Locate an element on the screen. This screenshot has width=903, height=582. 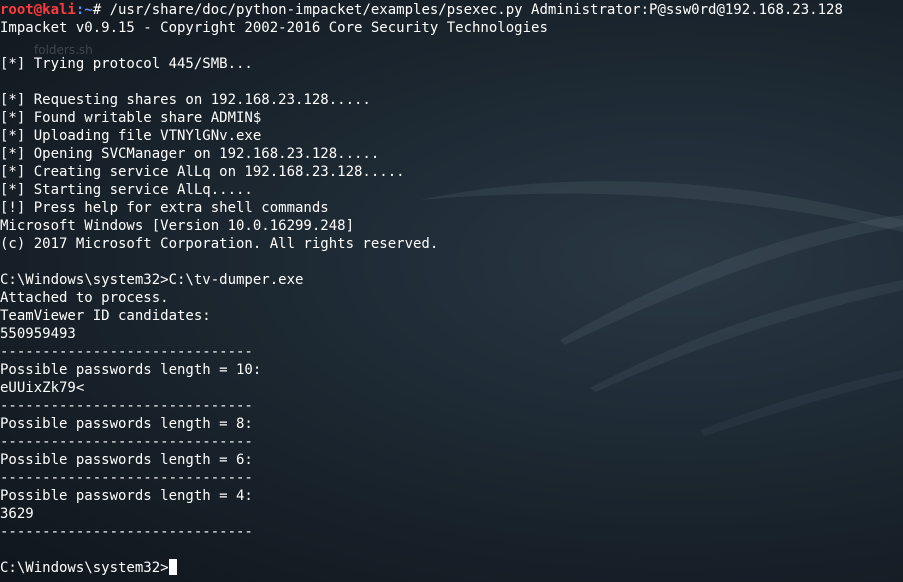
output-line: C:\Windows\system32>C:\tv-dumper.exe is located at coordinates (152, 280).